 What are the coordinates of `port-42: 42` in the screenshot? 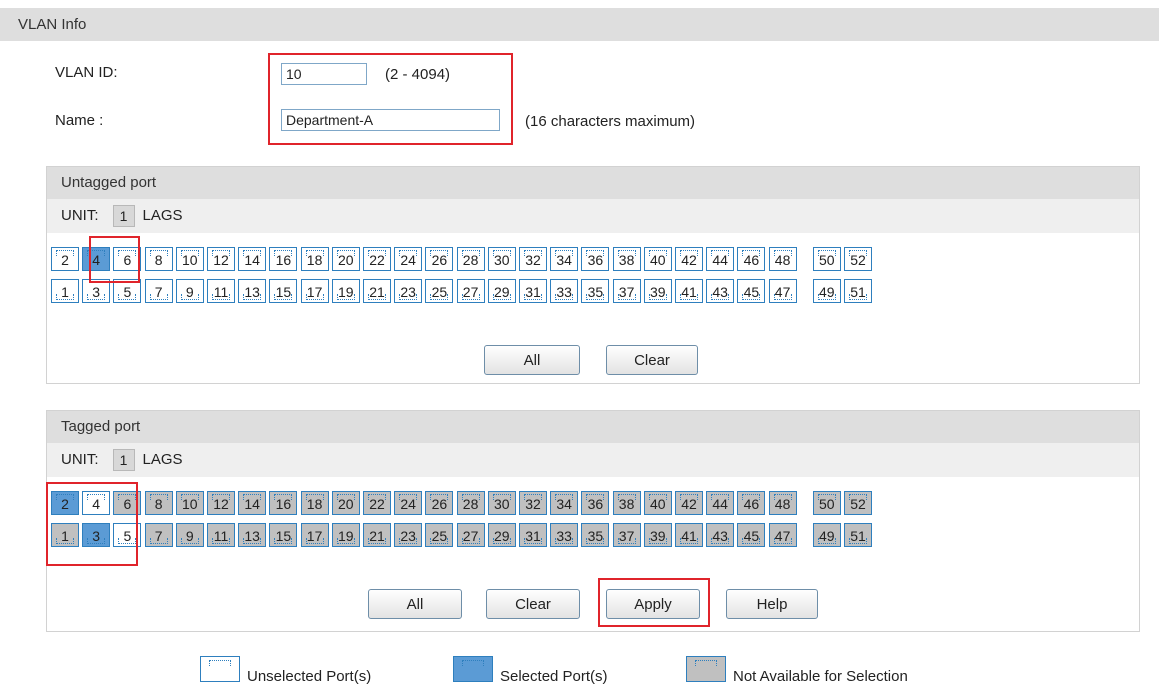 It's located at (689, 259).